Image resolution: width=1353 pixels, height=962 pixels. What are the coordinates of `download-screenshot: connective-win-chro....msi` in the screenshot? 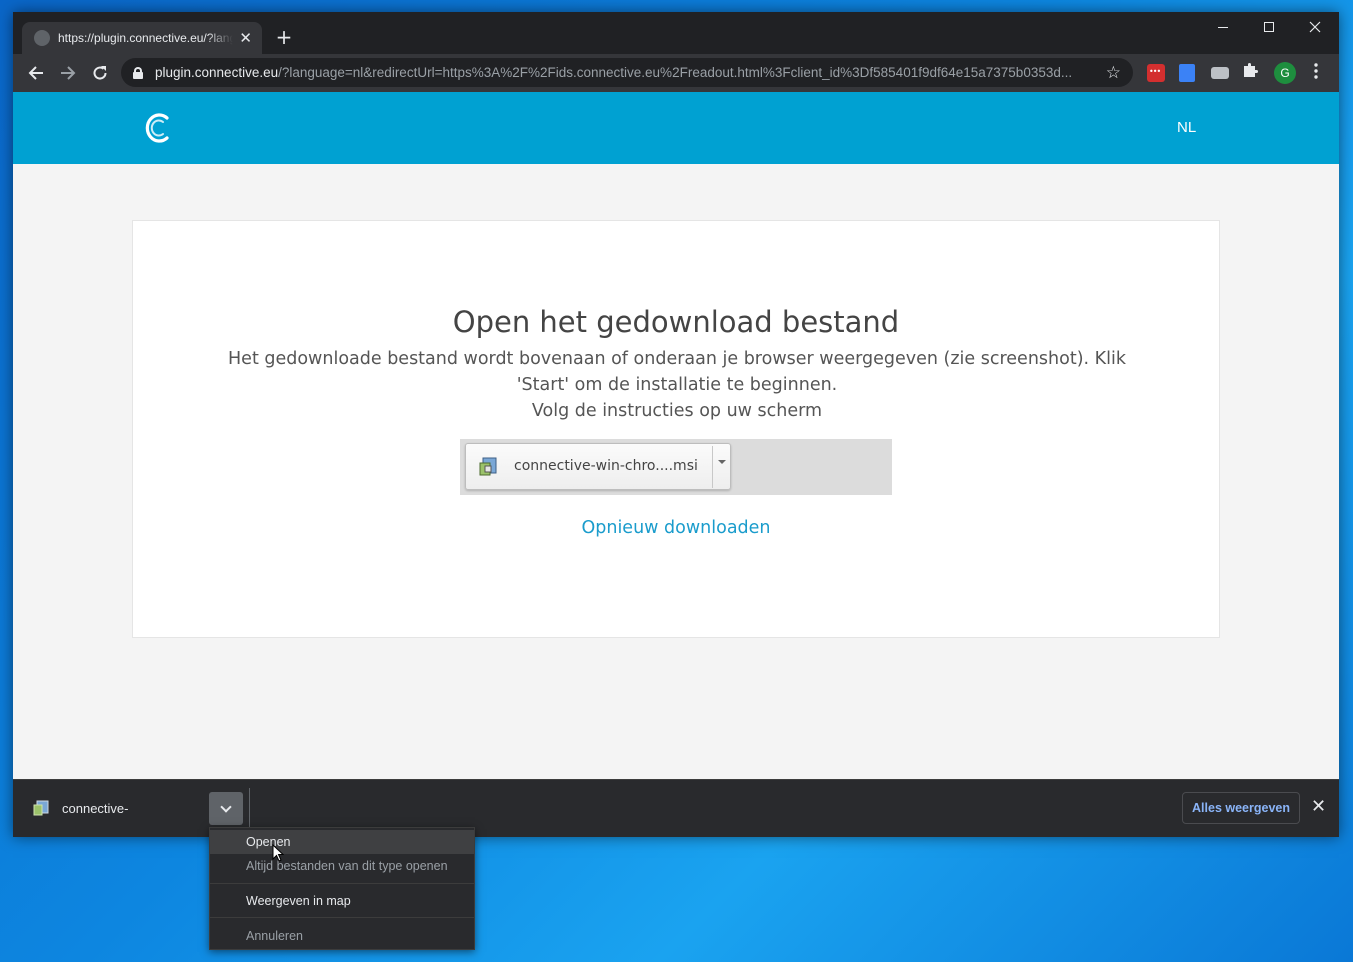 It's located at (676, 467).